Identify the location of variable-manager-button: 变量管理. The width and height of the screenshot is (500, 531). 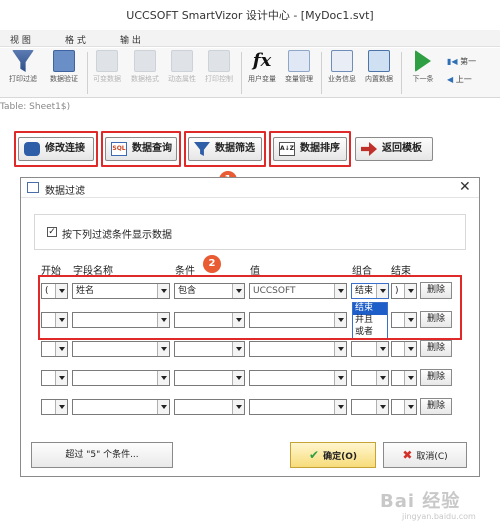
(299, 67).